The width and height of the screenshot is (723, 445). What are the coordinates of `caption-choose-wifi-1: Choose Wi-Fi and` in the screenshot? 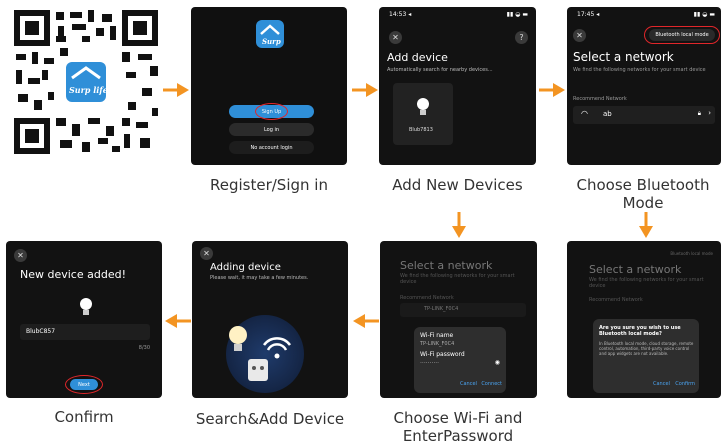 It's located at (458, 418).